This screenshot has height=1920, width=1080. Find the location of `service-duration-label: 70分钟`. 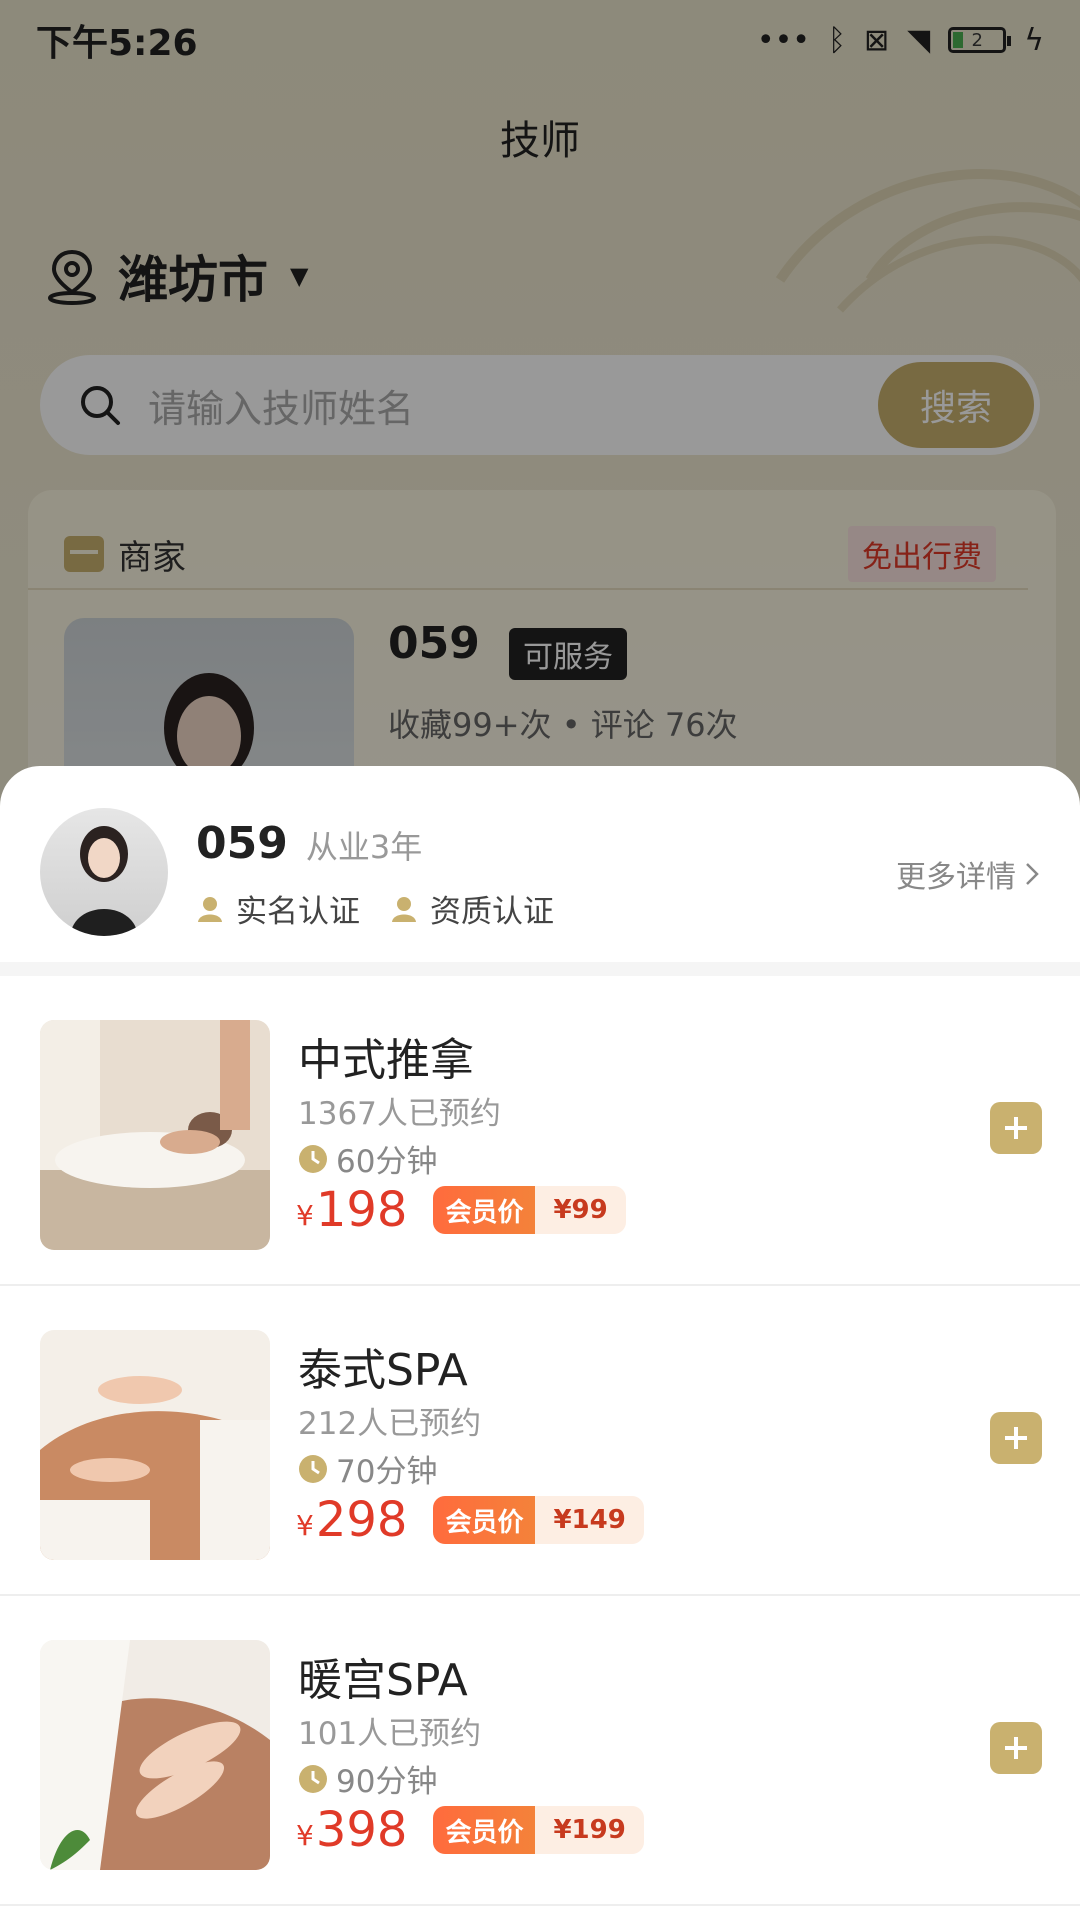

service-duration-label: 70分钟 is located at coordinates (387, 1472).